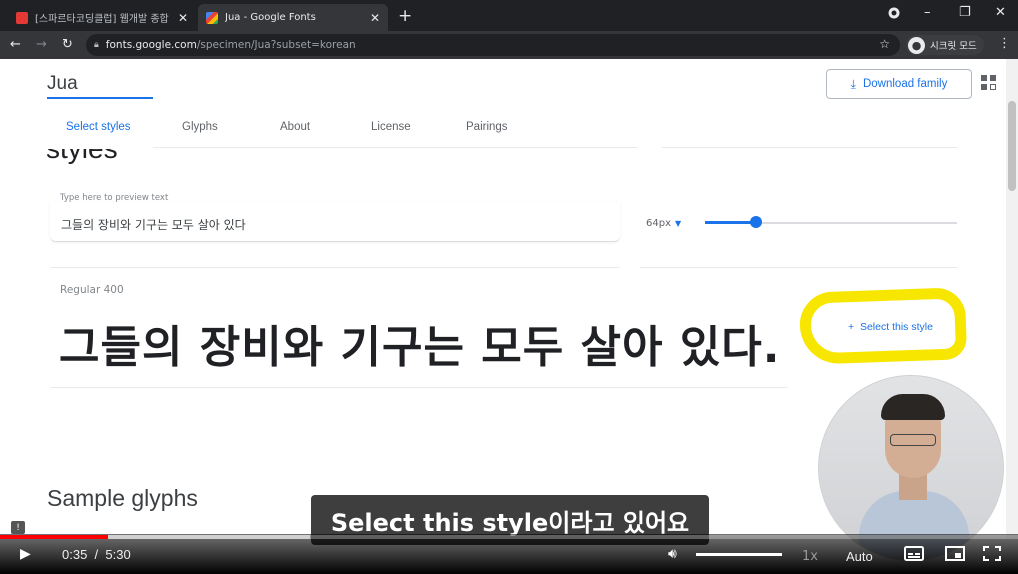 The image size is (1018, 574). What do you see at coordinates (100, 98) in the screenshot?
I see `active-tab-indicator` at bounding box center [100, 98].